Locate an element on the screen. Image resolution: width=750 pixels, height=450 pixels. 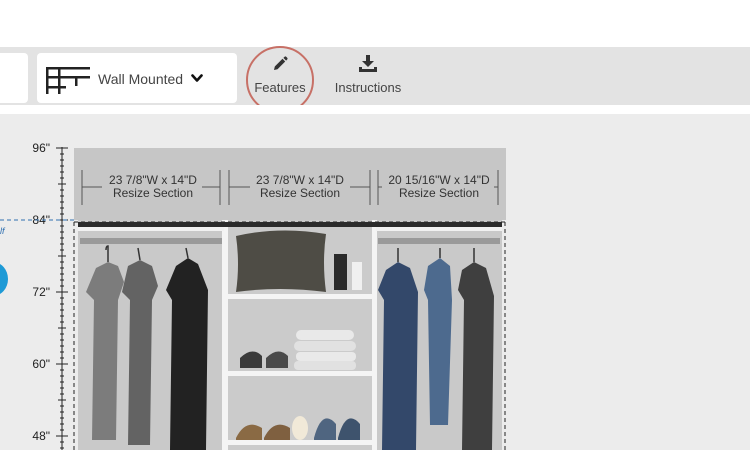
ruler-mark-96: 96" is located at coordinates (41, 148).